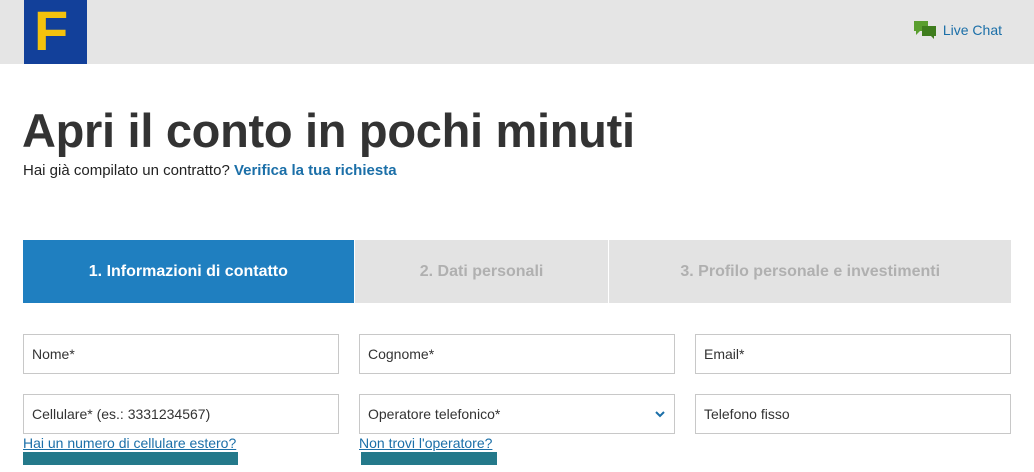 Image resolution: width=1034 pixels, height=472 pixels. What do you see at coordinates (181, 414) in the screenshot?
I see `cellulare-field: Cellulare* (es.: 3331234567)` at bounding box center [181, 414].